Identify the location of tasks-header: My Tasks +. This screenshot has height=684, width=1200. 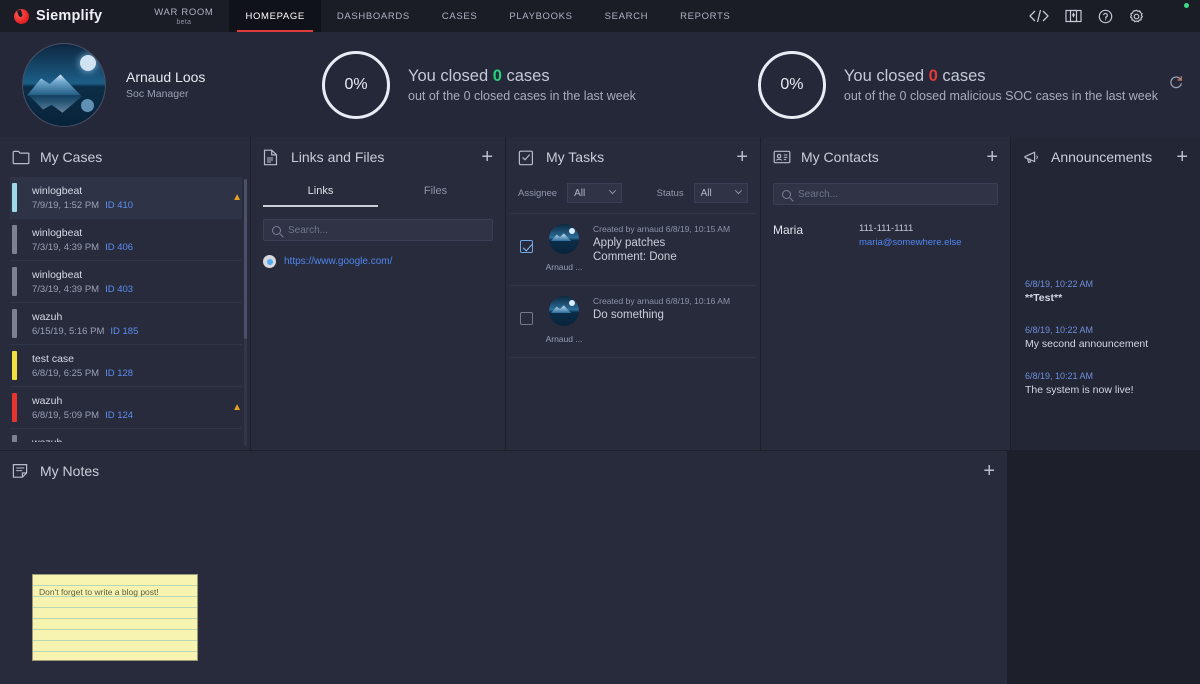
(633, 157).